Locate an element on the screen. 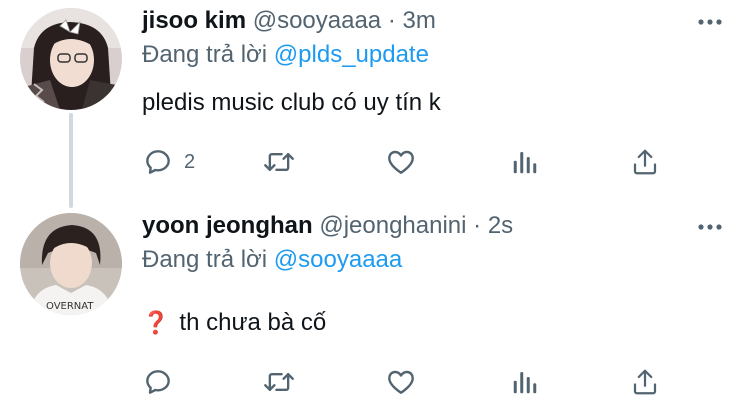  reply-count: 2 is located at coordinates (190, 161).